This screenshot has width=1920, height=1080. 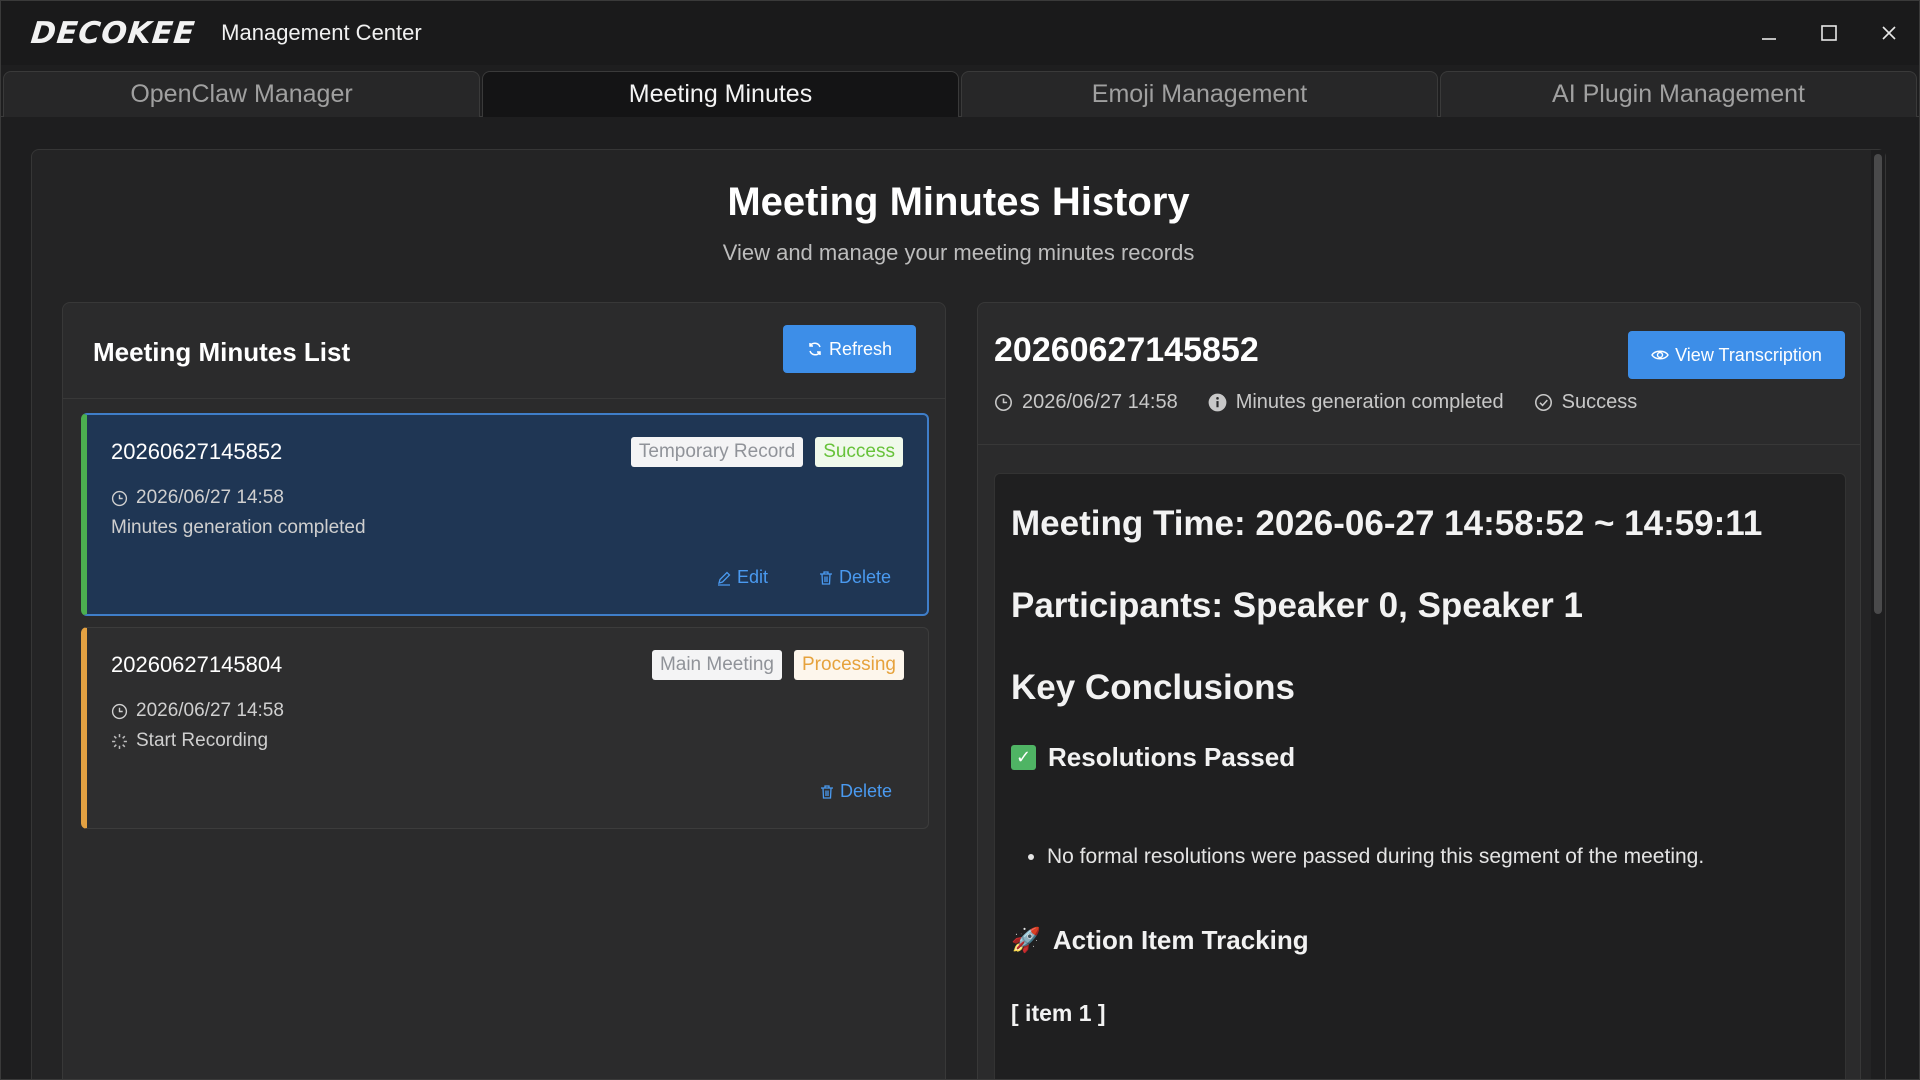 What do you see at coordinates (724, 578) in the screenshot?
I see `edit-icon` at bounding box center [724, 578].